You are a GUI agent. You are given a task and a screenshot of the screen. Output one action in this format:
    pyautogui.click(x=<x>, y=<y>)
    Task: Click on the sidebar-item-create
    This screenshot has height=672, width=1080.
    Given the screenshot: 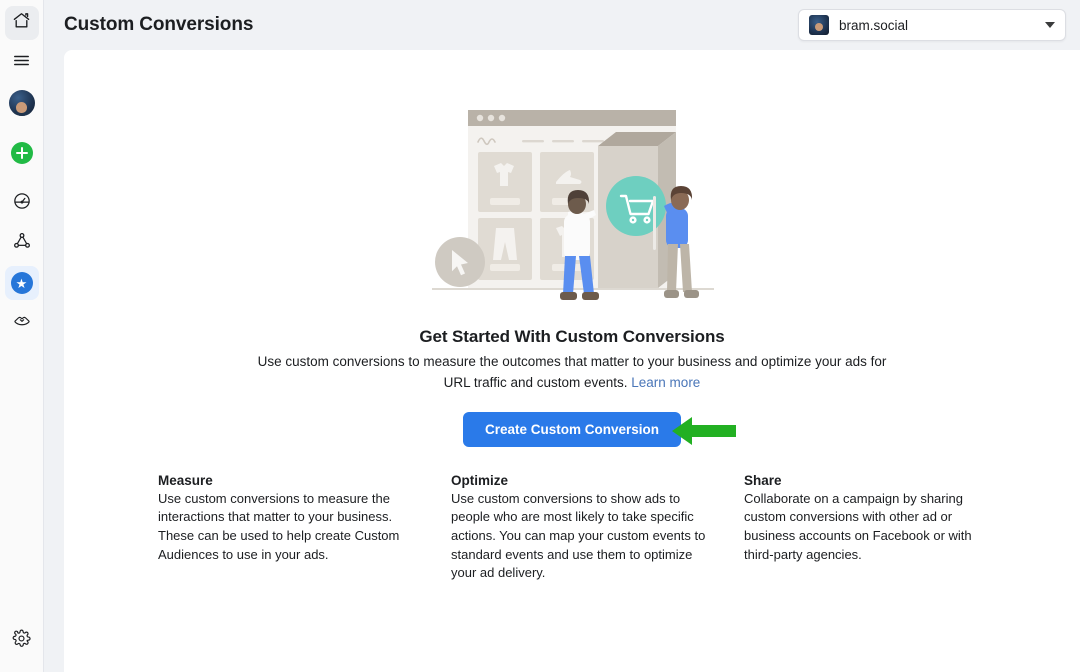 What is the action you would take?
    pyautogui.click(x=22, y=153)
    